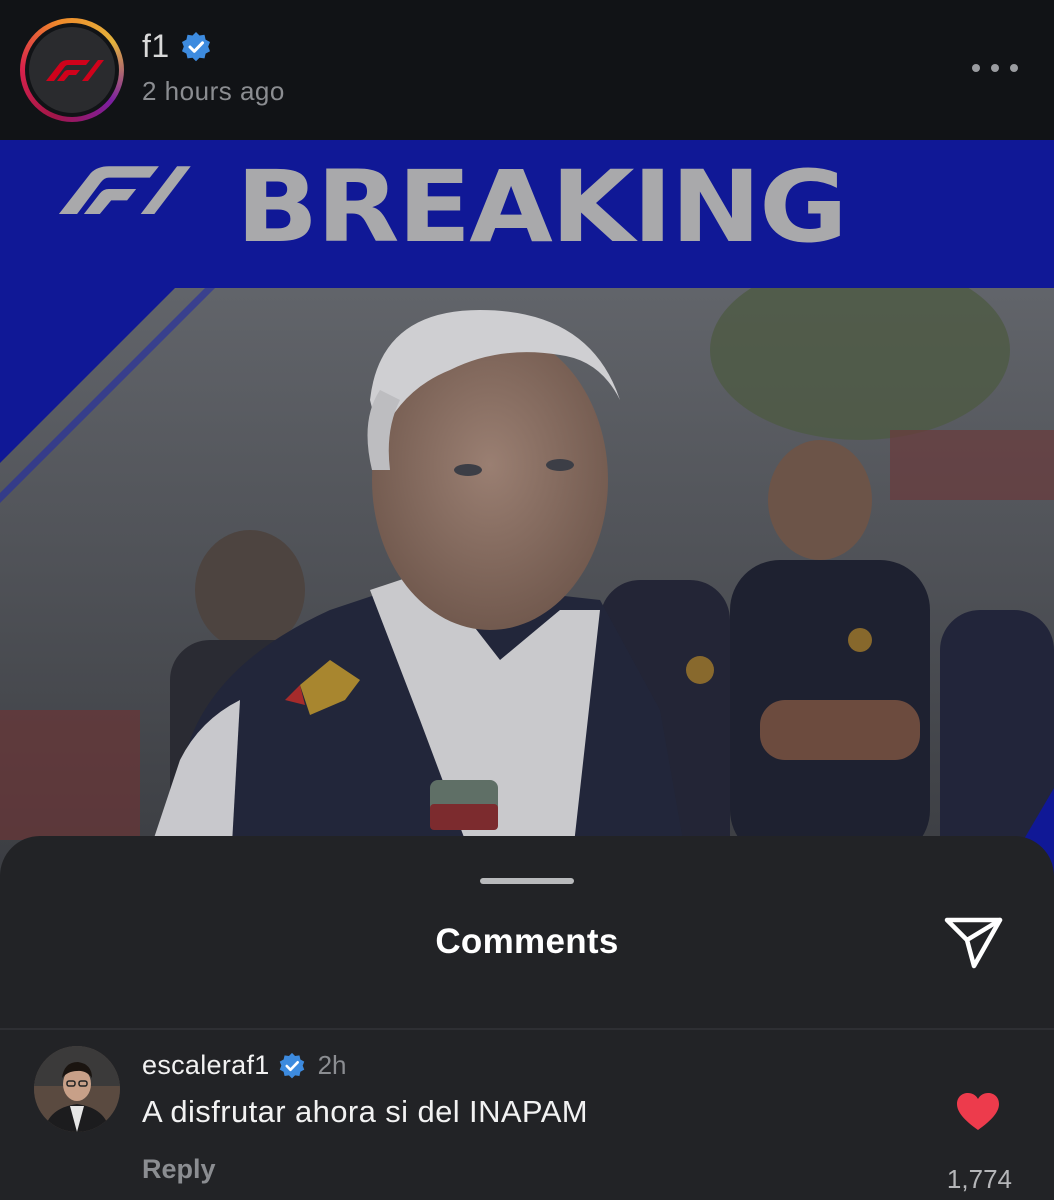  Describe the element at coordinates (332, 1065) in the screenshot. I see `comment-time: 2h` at that location.